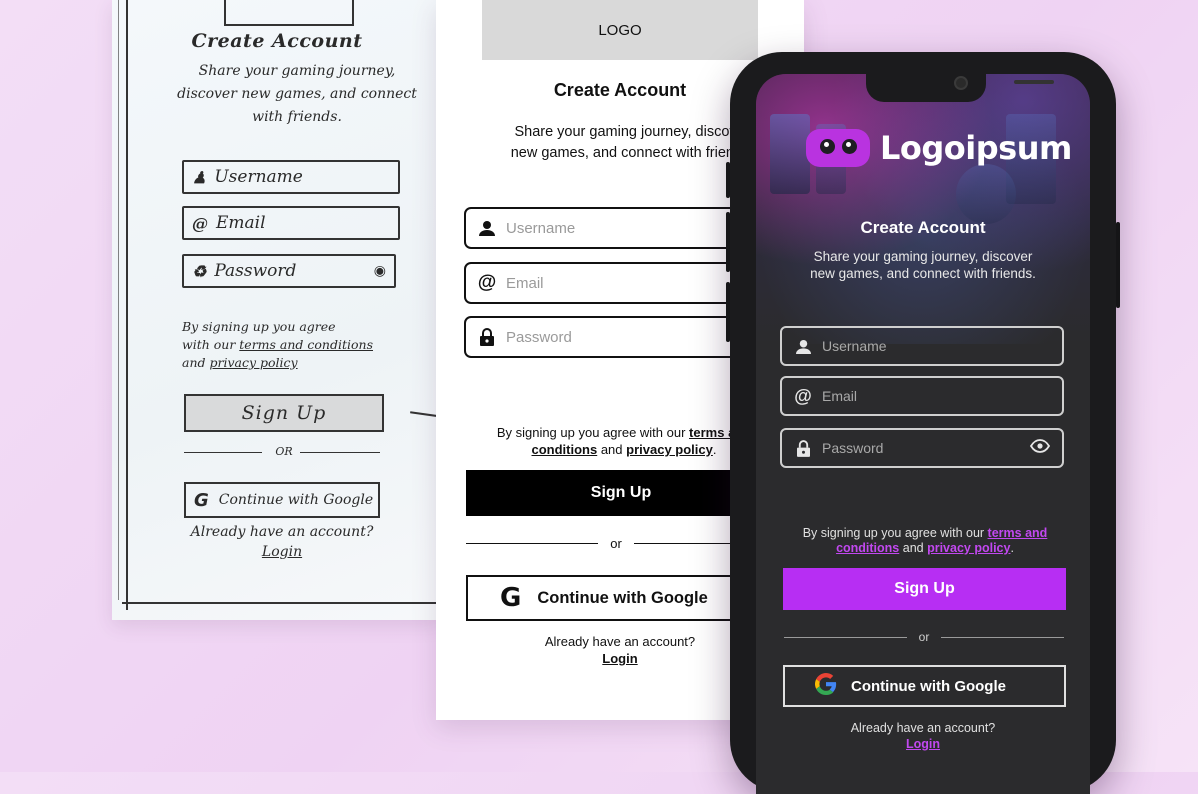 This screenshot has width=1198, height=794. Describe the element at coordinates (282, 532) in the screenshot. I see `sketch-already-text: Already have an account?` at that location.